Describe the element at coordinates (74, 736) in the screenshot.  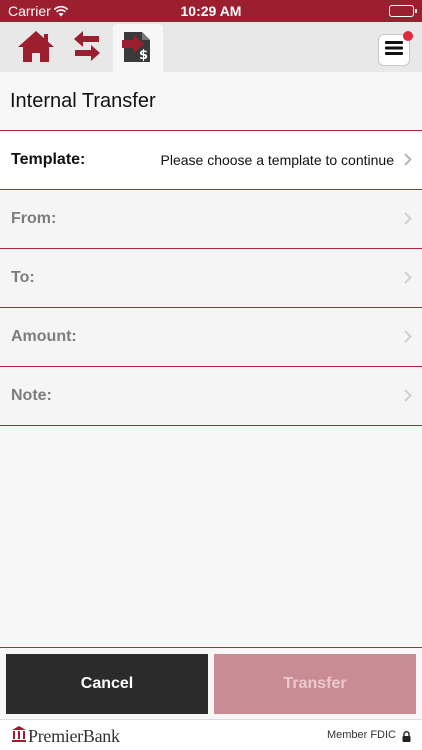
I see `brand-name: PremierBank` at that location.